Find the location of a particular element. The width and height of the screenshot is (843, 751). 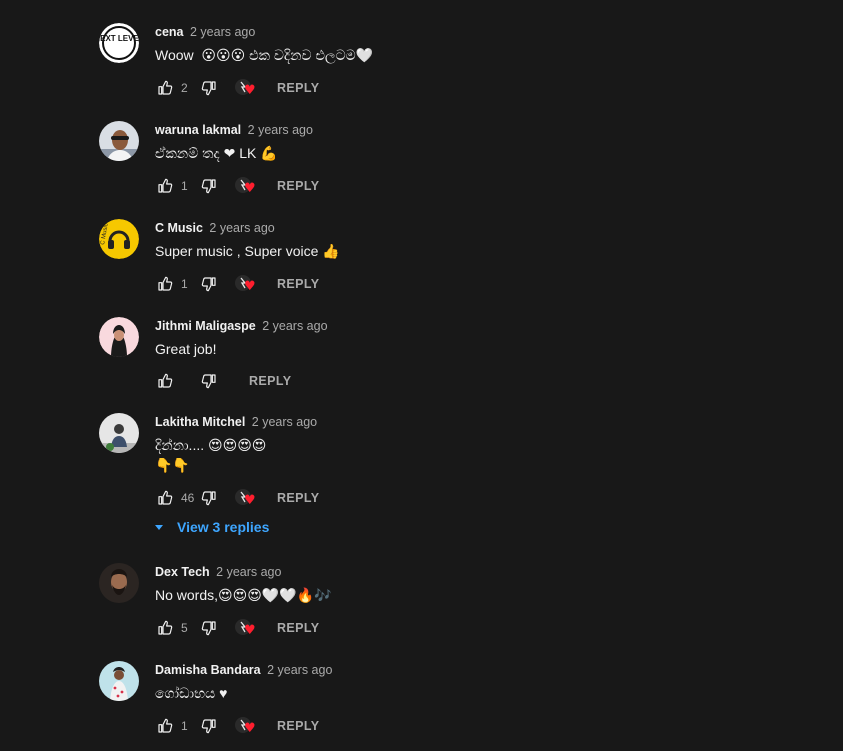

author-name: cena is located at coordinates (169, 32).